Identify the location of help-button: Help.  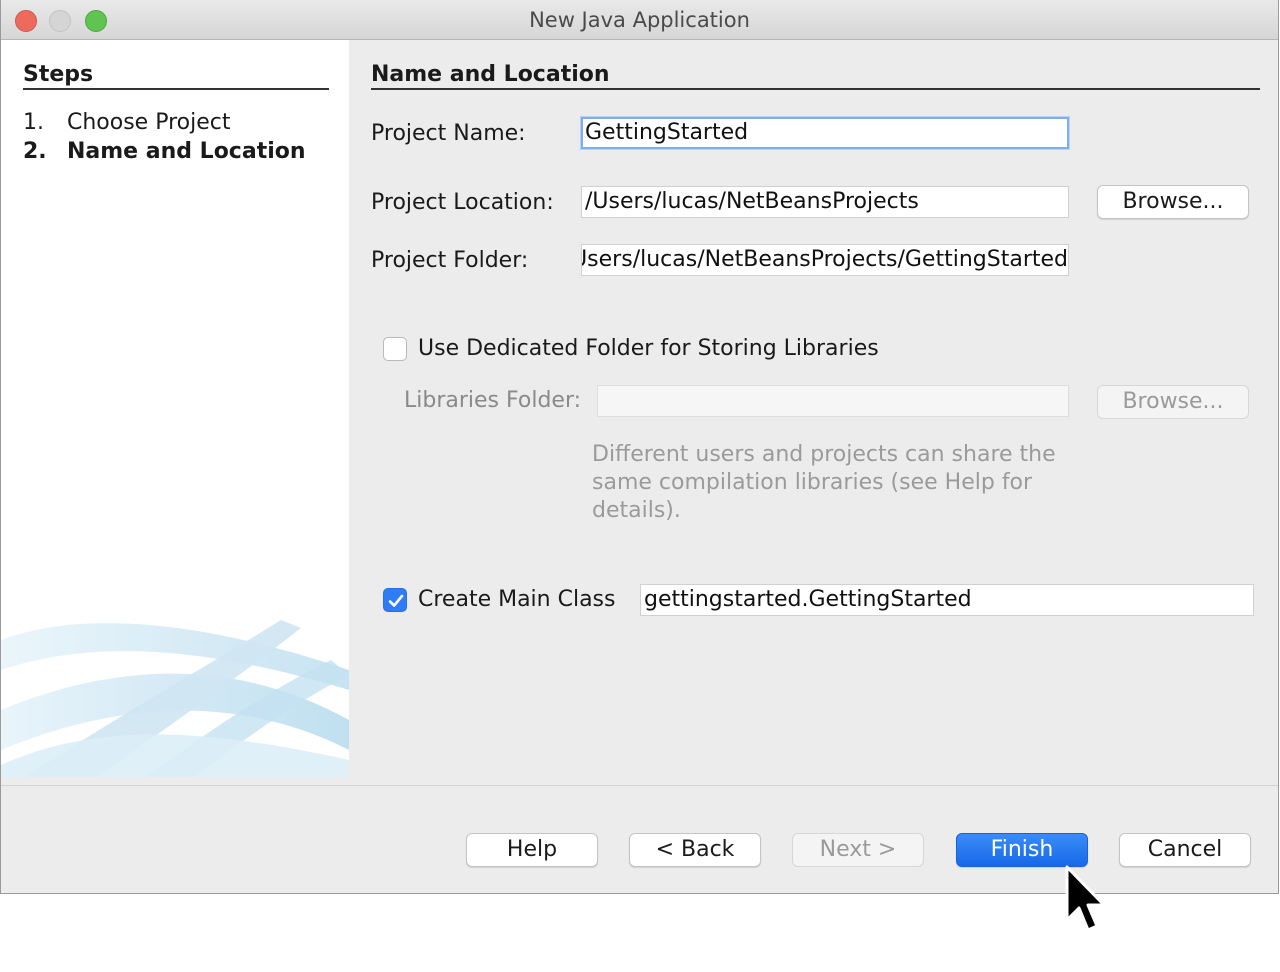
(532, 850).